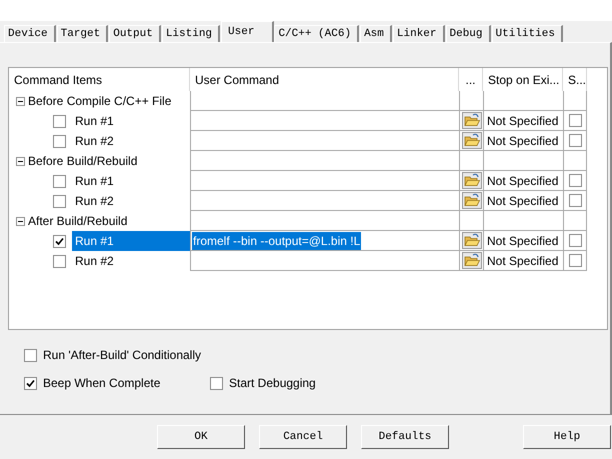 The width and height of the screenshot is (612, 459). Describe the element at coordinates (277, 241) in the screenshot. I see `command-field: fromelf --bin --output=@L.bin !L` at that location.